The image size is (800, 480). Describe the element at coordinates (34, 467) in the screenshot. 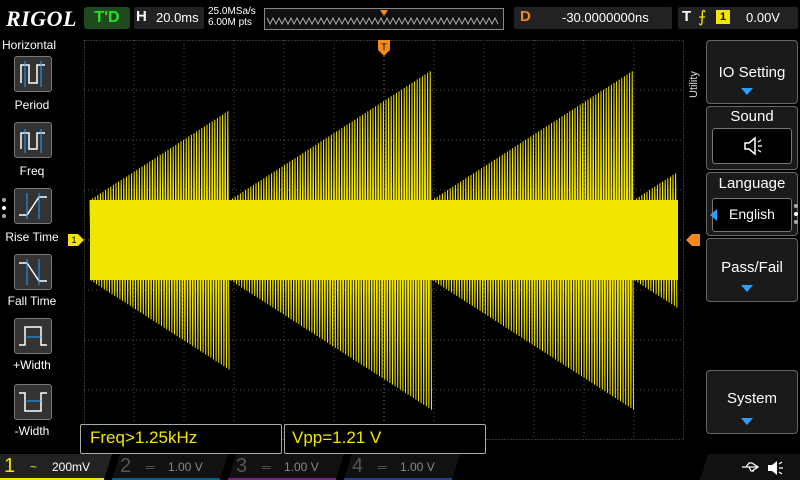

I see `ch1-coupling-icon: ~` at that location.